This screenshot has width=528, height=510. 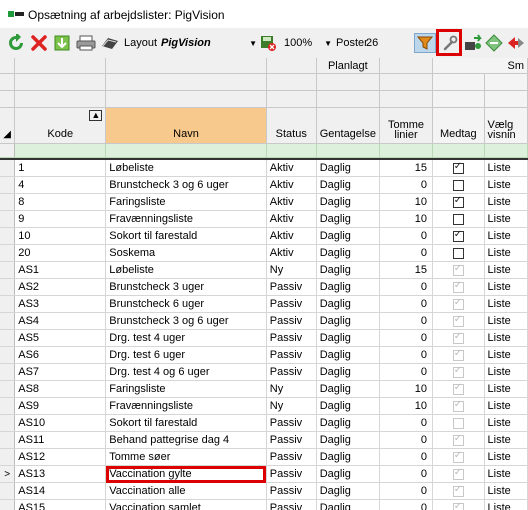 I want to click on table-row: AS2Brunstcheck 3 ugerPassivDaglig0 Liste, so click(x=264, y=287).